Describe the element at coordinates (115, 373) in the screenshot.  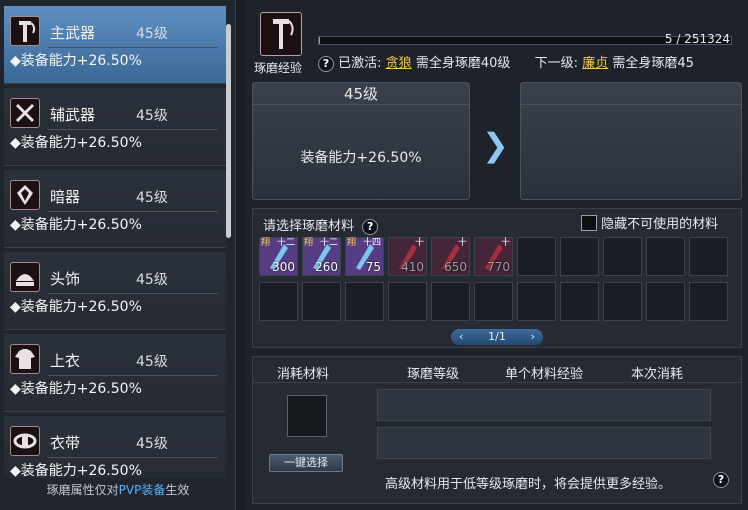
I see `equipment-item: 上衣 45级 ◆装备能力+26.50%` at that location.